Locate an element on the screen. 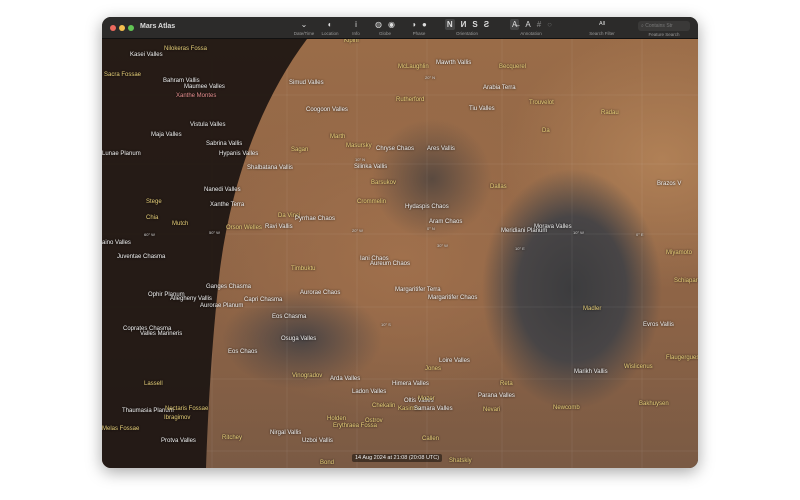 The height and width of the screenshot is (500, 800). feature-label: Ladon Valles is located at coordinates (369, 392).